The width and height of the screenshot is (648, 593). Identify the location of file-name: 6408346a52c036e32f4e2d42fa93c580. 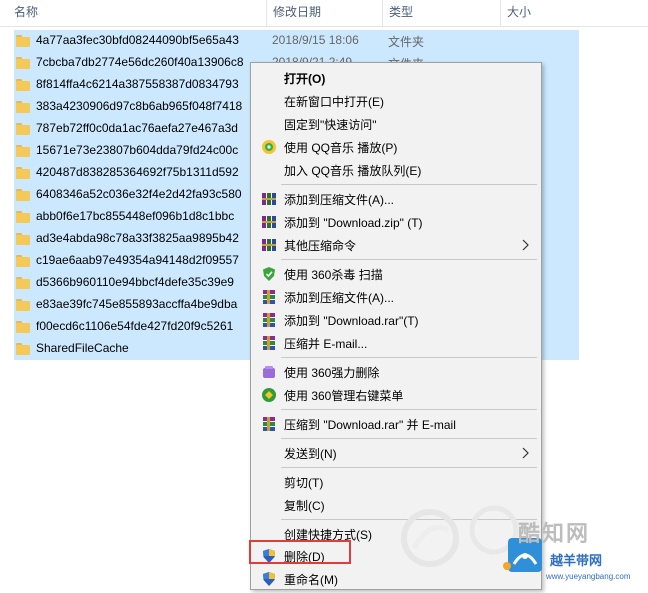
(139, 194).